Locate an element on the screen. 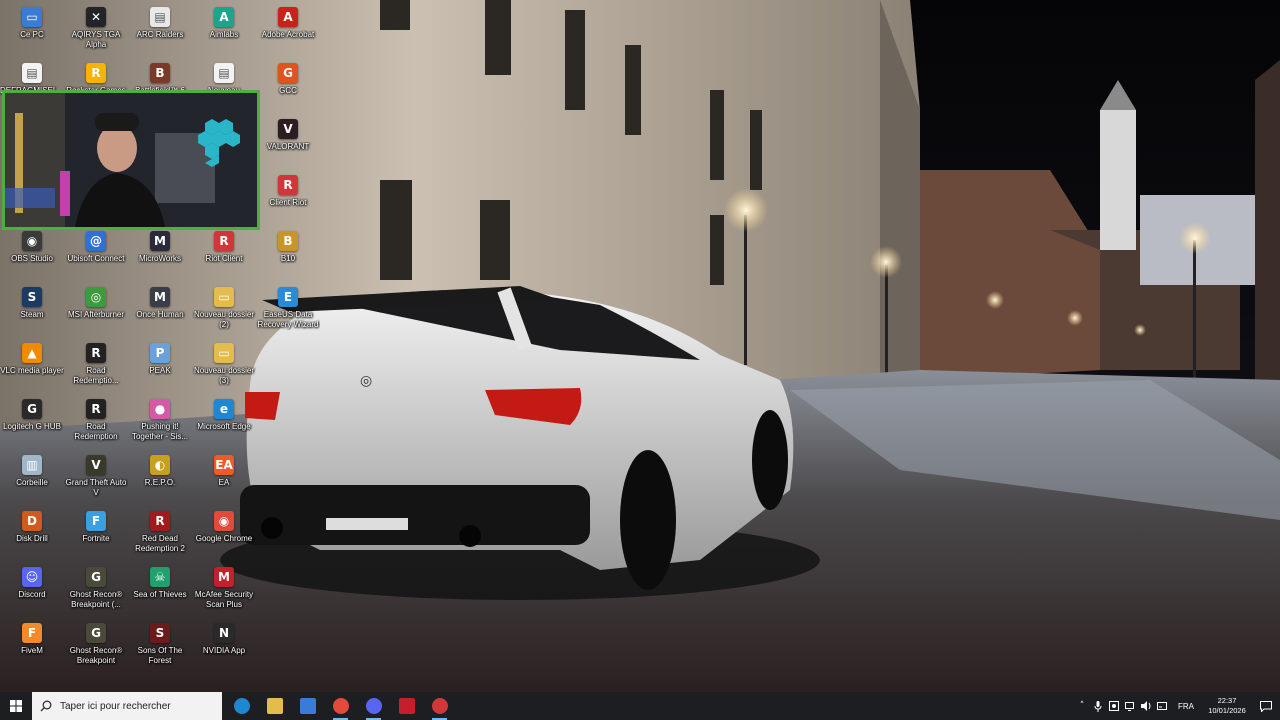 The height and width of the screenshot is (720, 1280). desktop-shortcut: ◎ MSI Afterburner is located at coordinates (96, 310).